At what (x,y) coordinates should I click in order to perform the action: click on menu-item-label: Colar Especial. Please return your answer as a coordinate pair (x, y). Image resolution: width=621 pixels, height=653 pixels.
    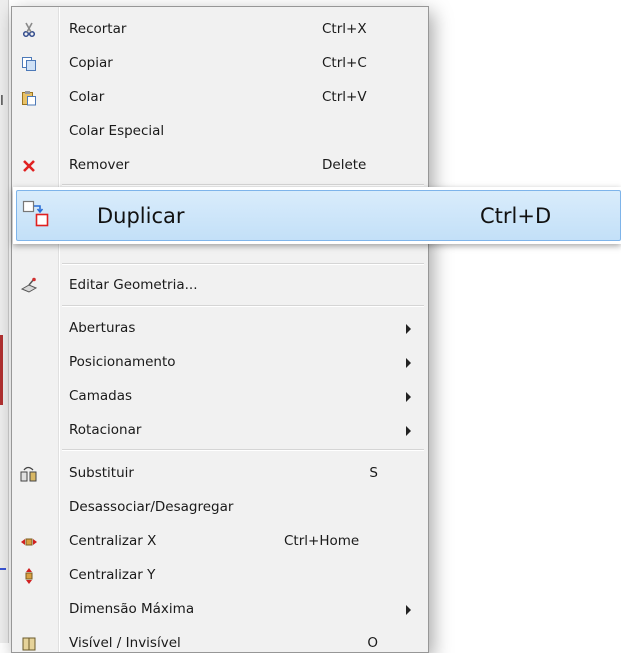
    Looking at the image, I should click on (117, 131).